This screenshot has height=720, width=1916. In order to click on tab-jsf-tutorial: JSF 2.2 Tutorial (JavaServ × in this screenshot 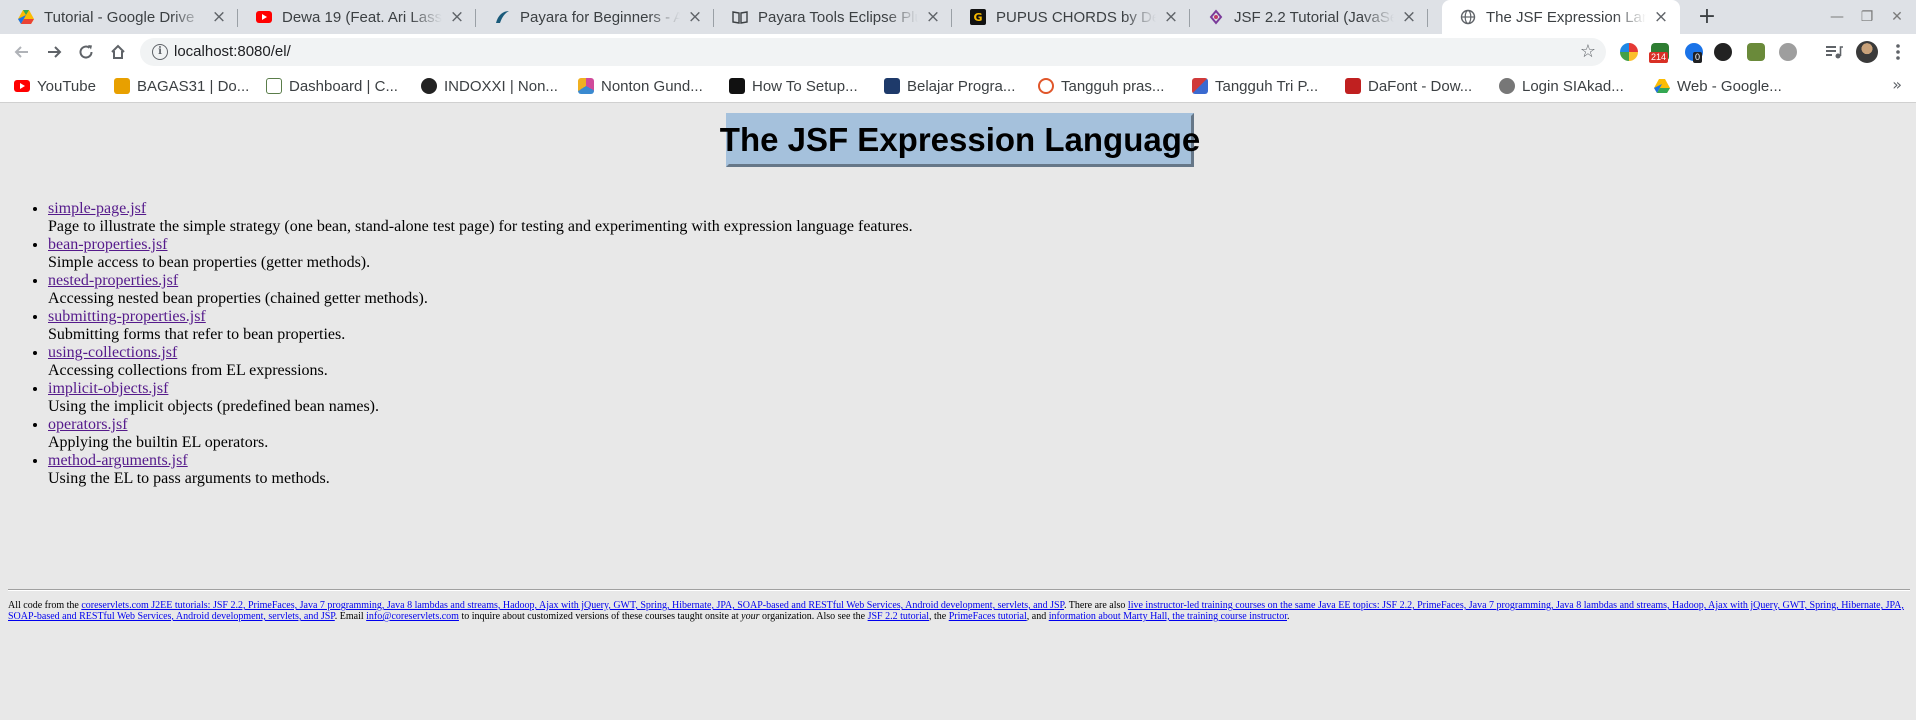, I will do `click(1309, 17)`.